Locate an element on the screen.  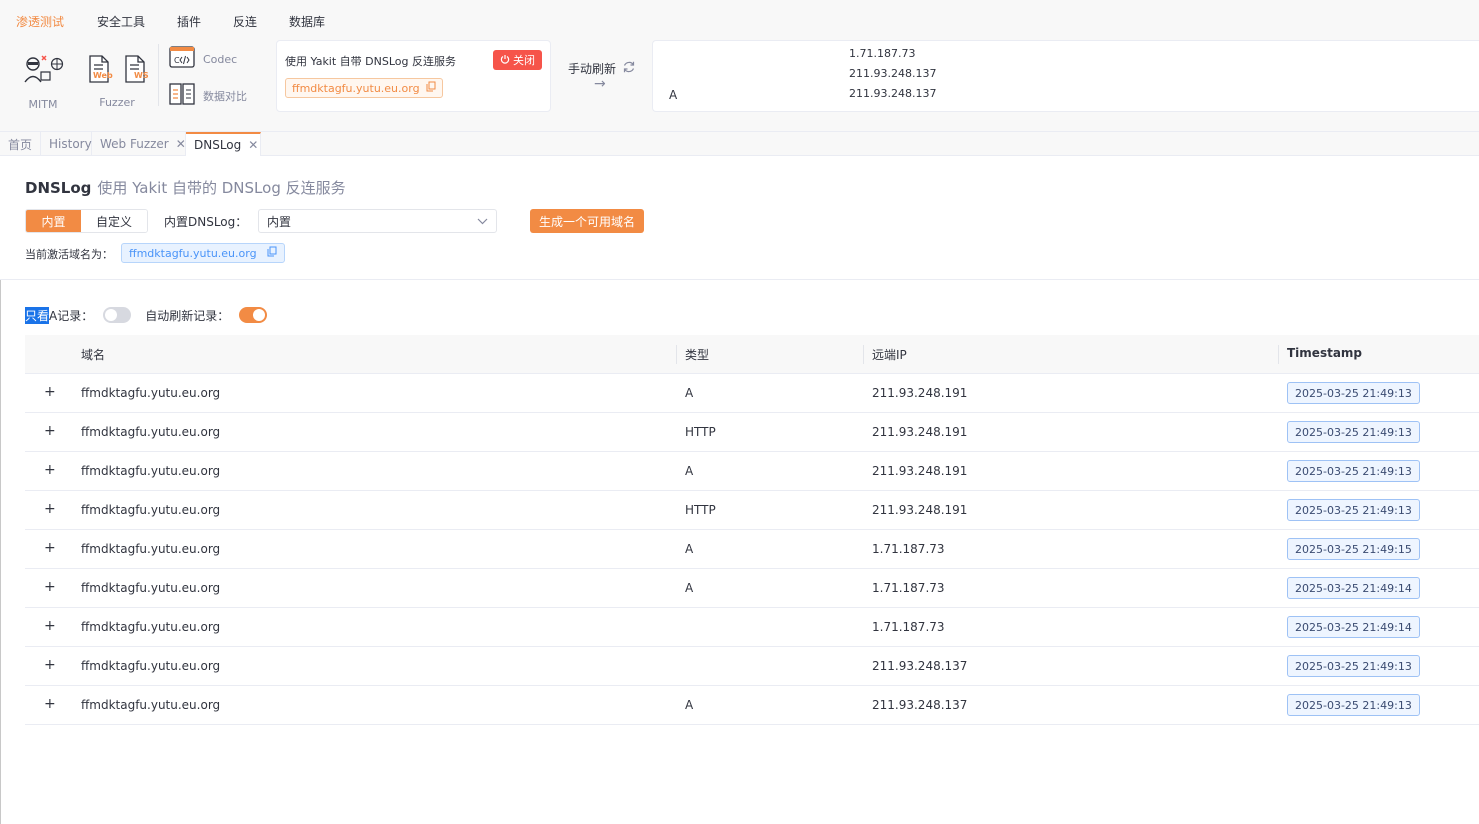
mitm-tool: MITM is located at coordinates (43, 81).